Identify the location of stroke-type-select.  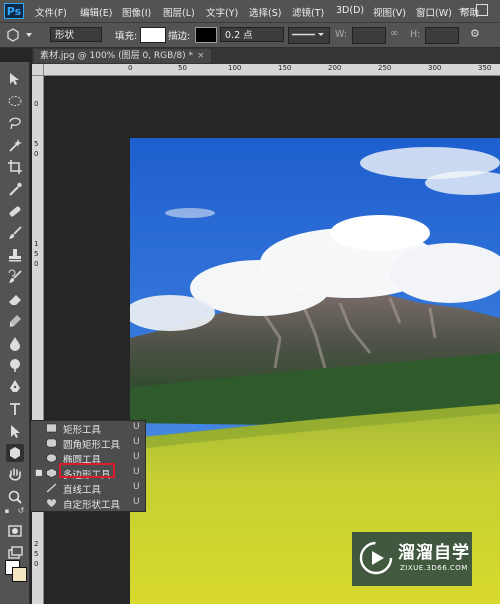
(309, 35).